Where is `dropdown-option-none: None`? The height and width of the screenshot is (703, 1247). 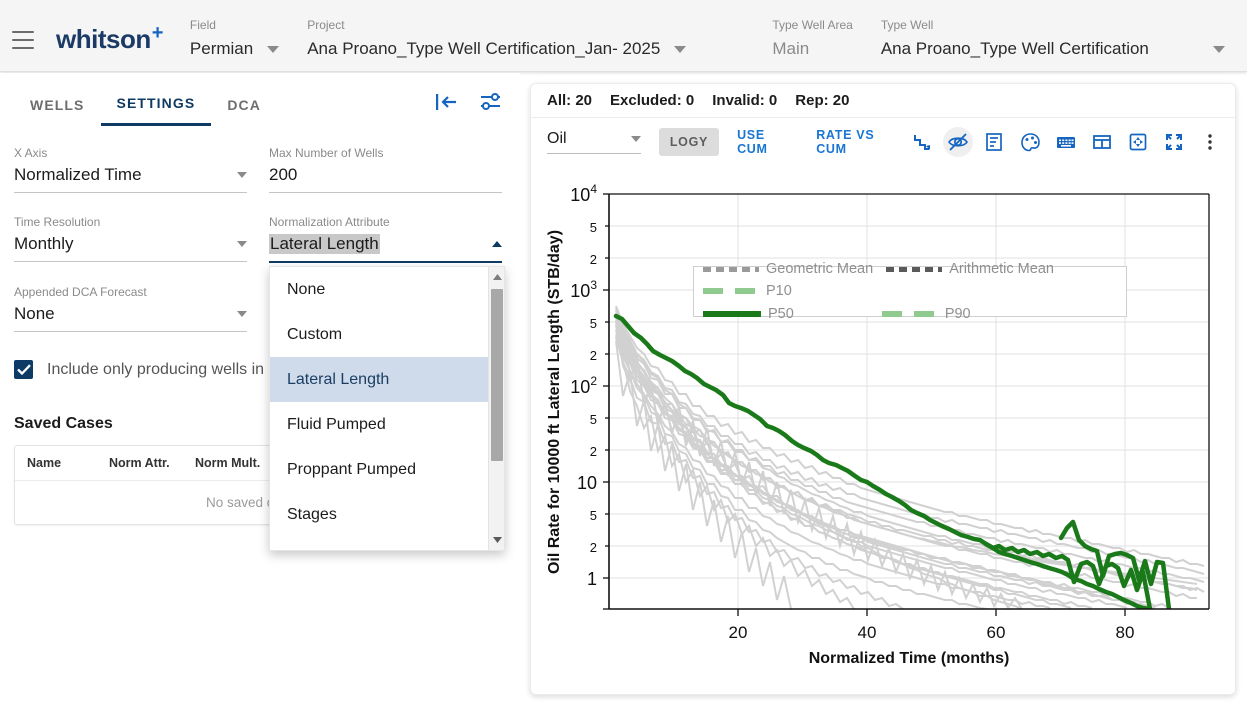 dropdown-option-none: None is located at coordinates (379, 289).